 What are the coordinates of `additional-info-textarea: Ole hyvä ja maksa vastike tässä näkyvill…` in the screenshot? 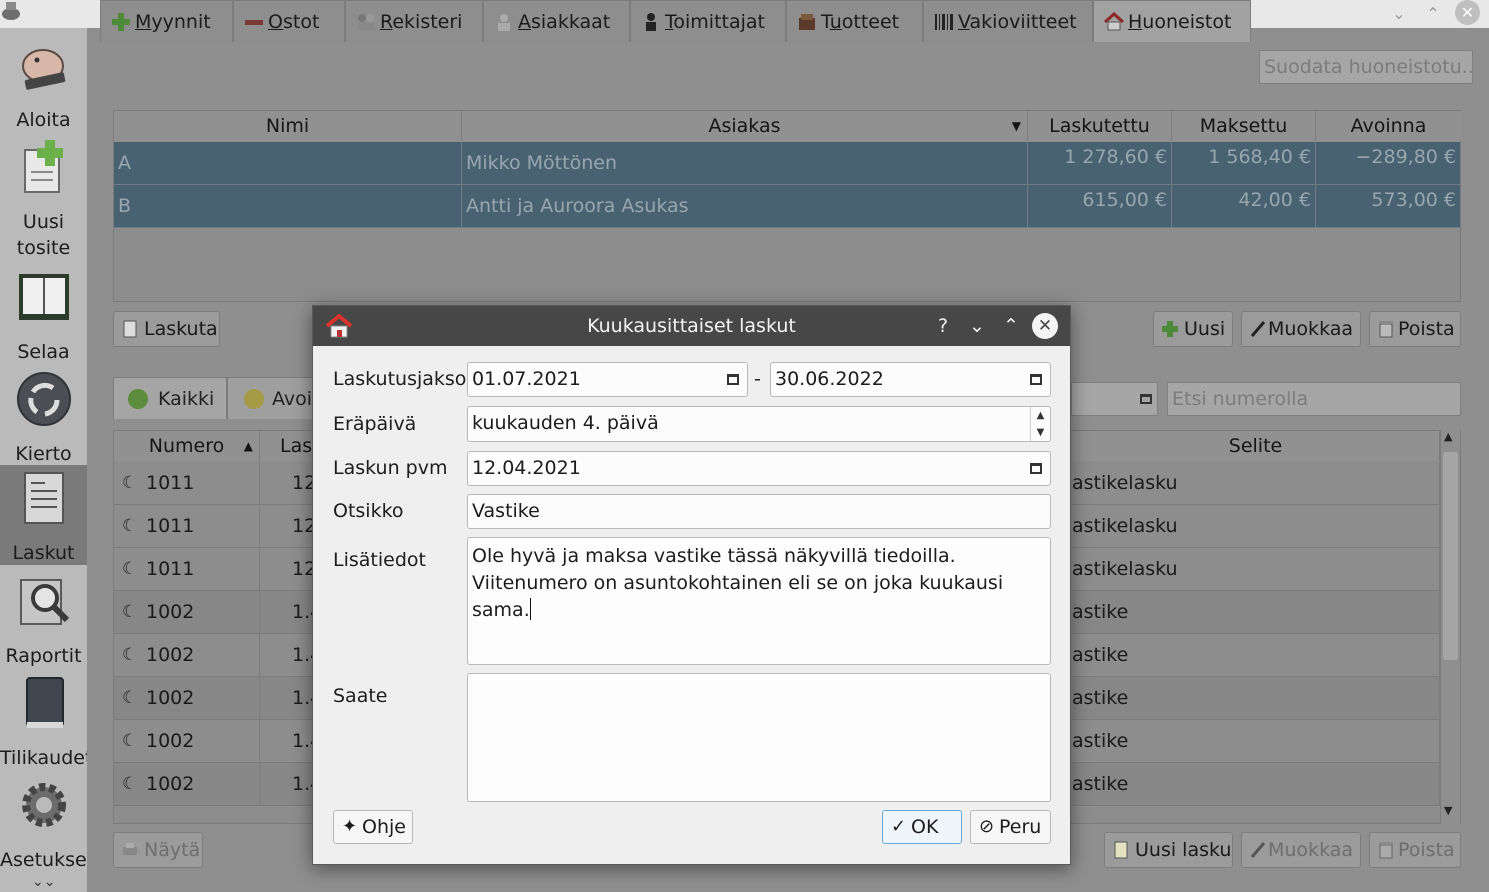 It's located at (759, 601).